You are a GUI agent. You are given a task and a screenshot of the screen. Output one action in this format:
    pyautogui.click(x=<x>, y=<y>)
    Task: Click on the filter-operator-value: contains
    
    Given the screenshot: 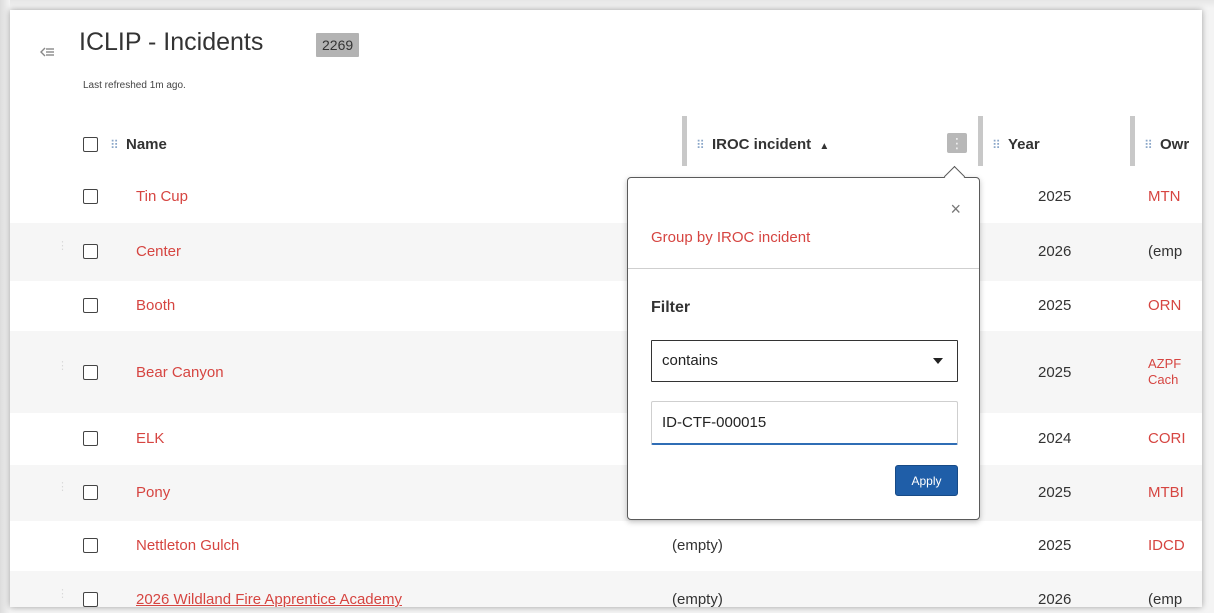 What is the action you would take?
    pyautogui.click(x=690, y=360)
    